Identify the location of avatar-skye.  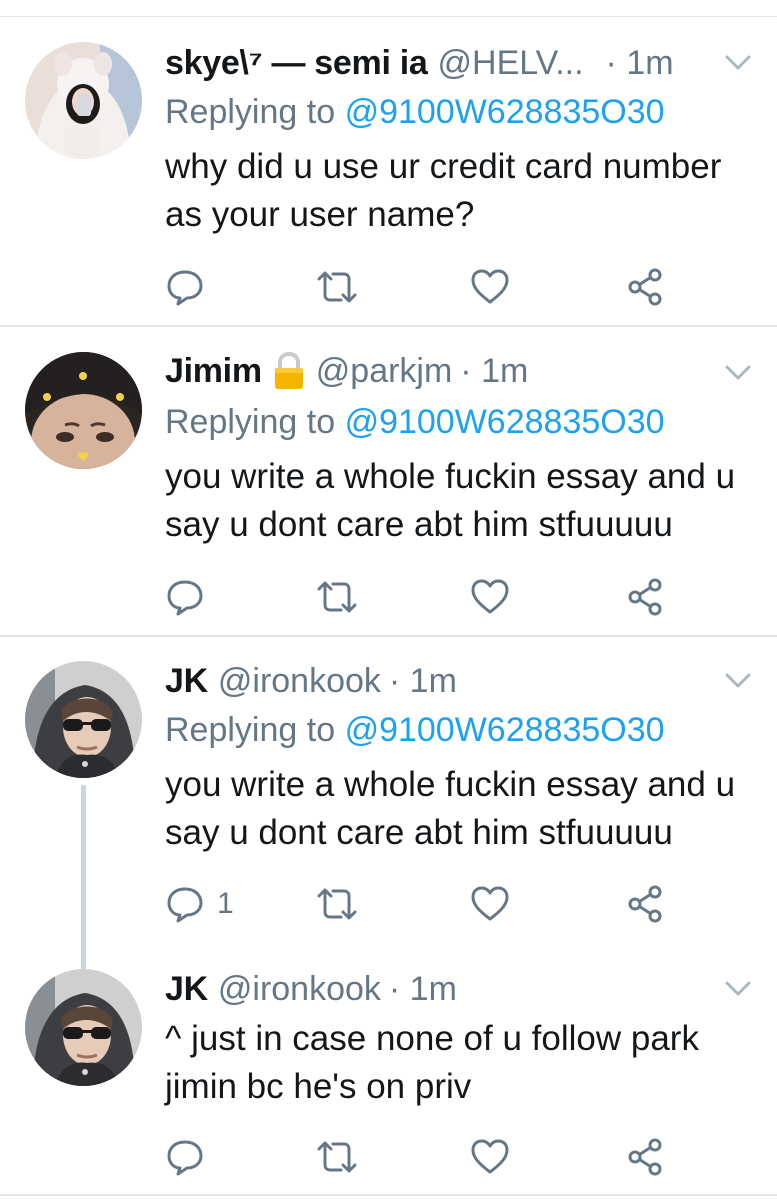
(83, 100).